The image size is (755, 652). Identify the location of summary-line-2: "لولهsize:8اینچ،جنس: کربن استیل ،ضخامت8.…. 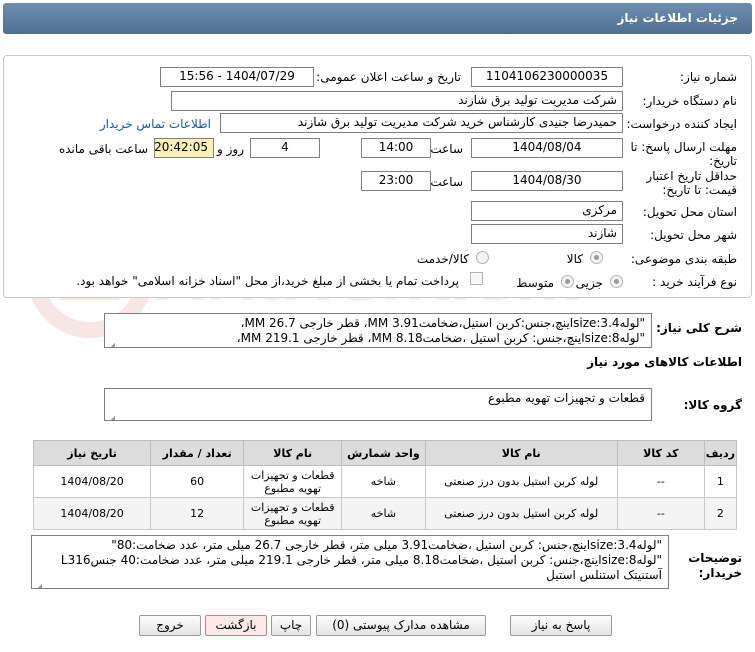
(440, 338).